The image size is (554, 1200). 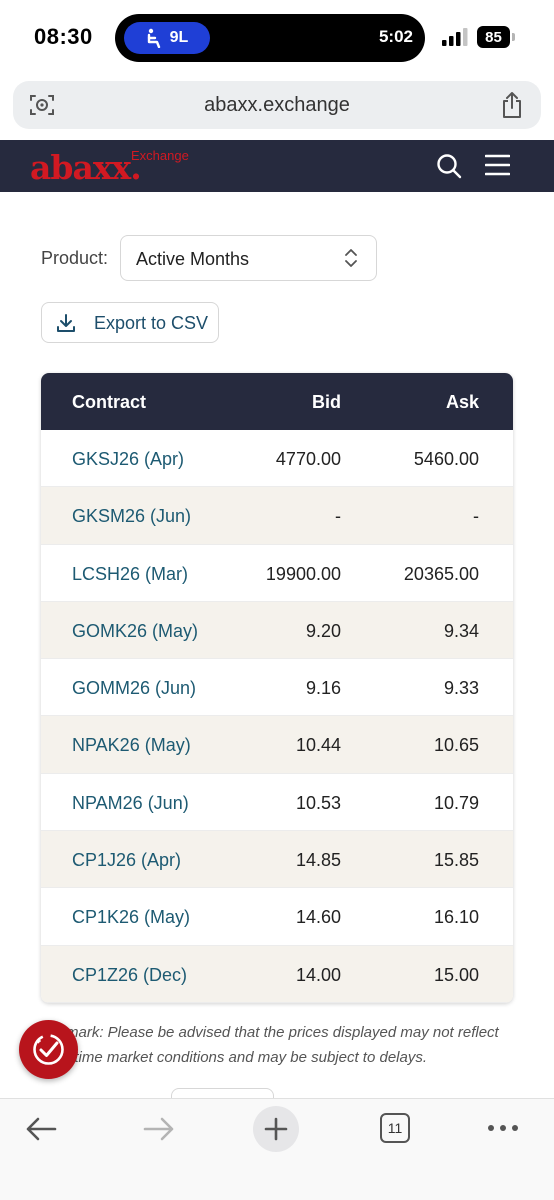 I want to click on ask-value: 15.00, so click(x=456, y=974).